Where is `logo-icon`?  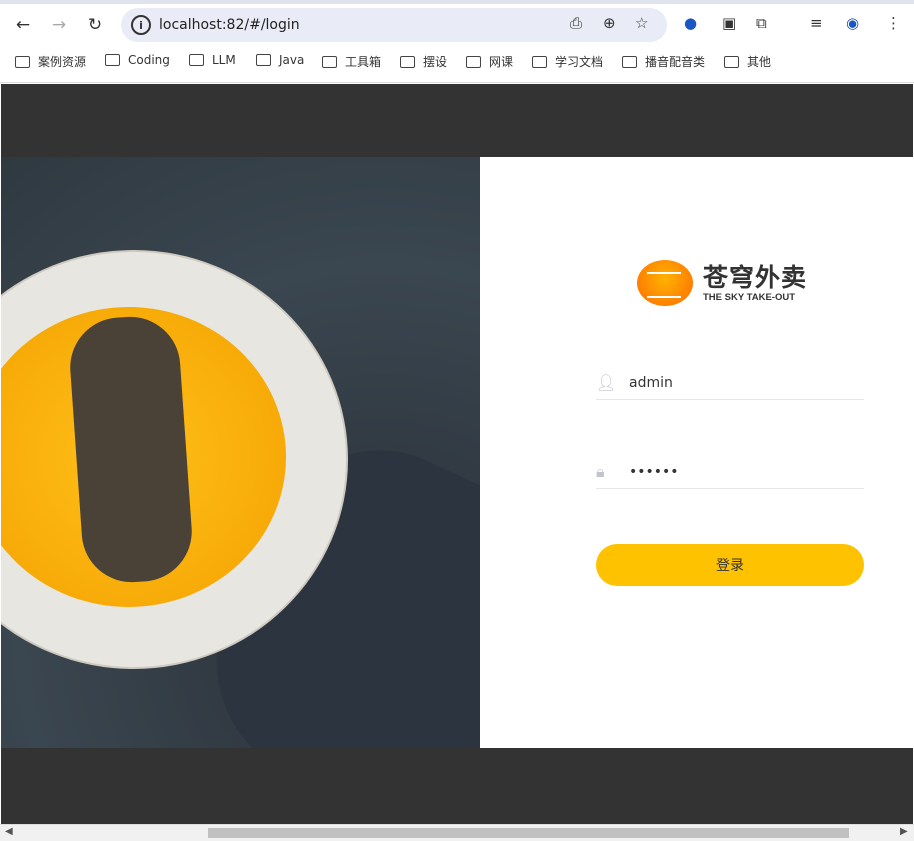
logo-icon is located at coordinates (665, 283).